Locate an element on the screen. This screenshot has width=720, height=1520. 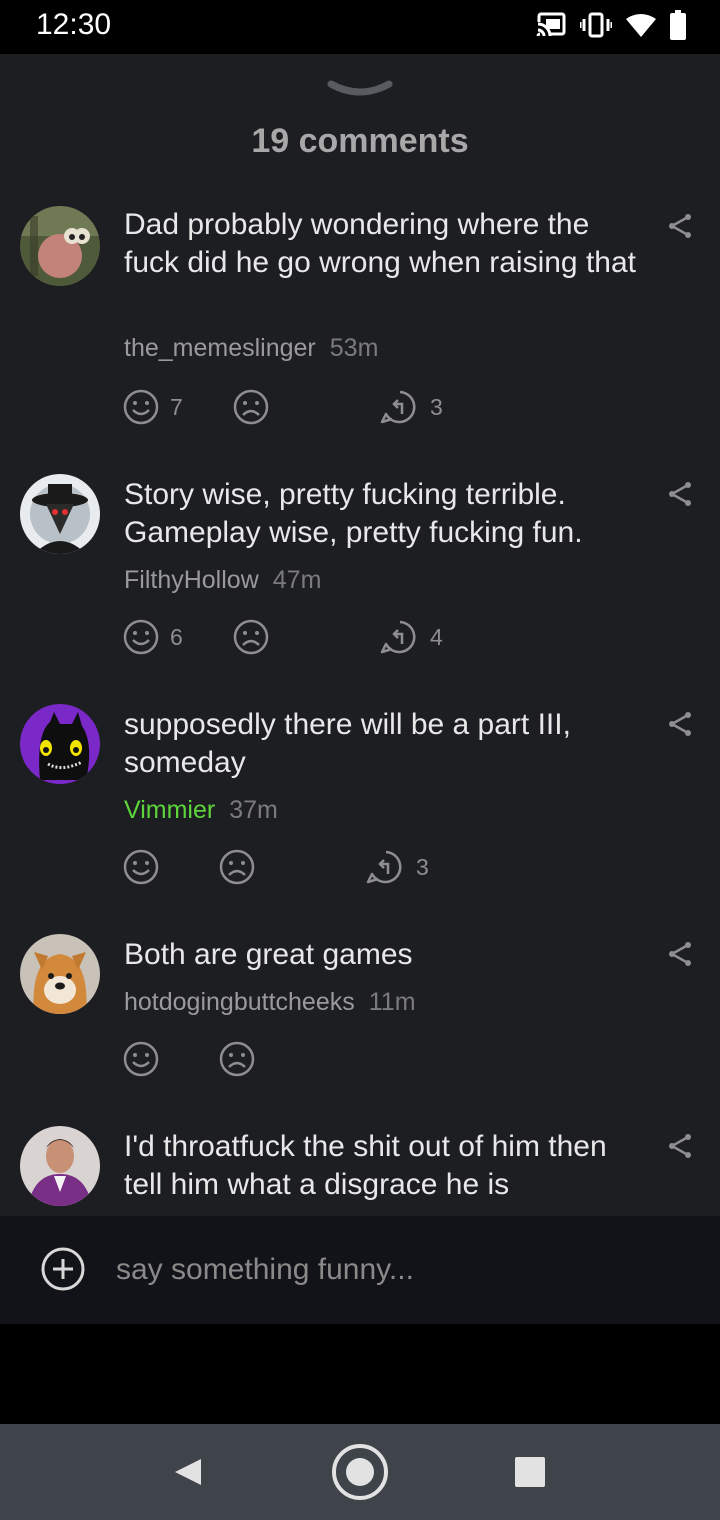
comment-actions: 3 is located at coordinates (322, 868).